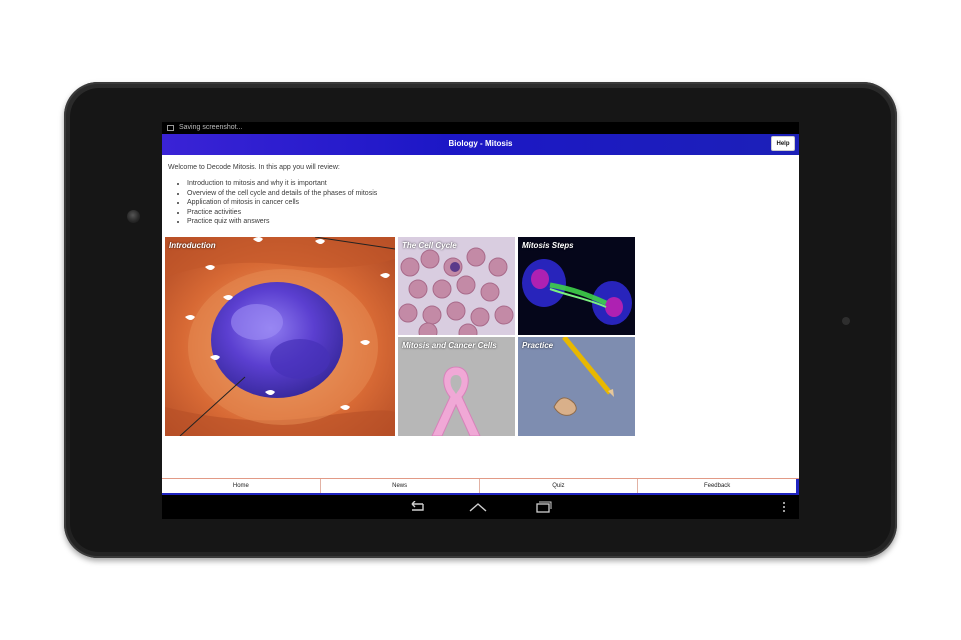  I want to click on tab-quiz: Quiz, so click(559, 486).